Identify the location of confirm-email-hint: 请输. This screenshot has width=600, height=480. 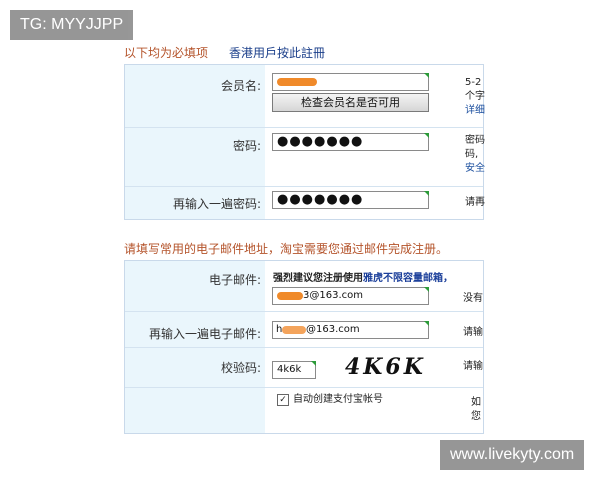
(473, 332).